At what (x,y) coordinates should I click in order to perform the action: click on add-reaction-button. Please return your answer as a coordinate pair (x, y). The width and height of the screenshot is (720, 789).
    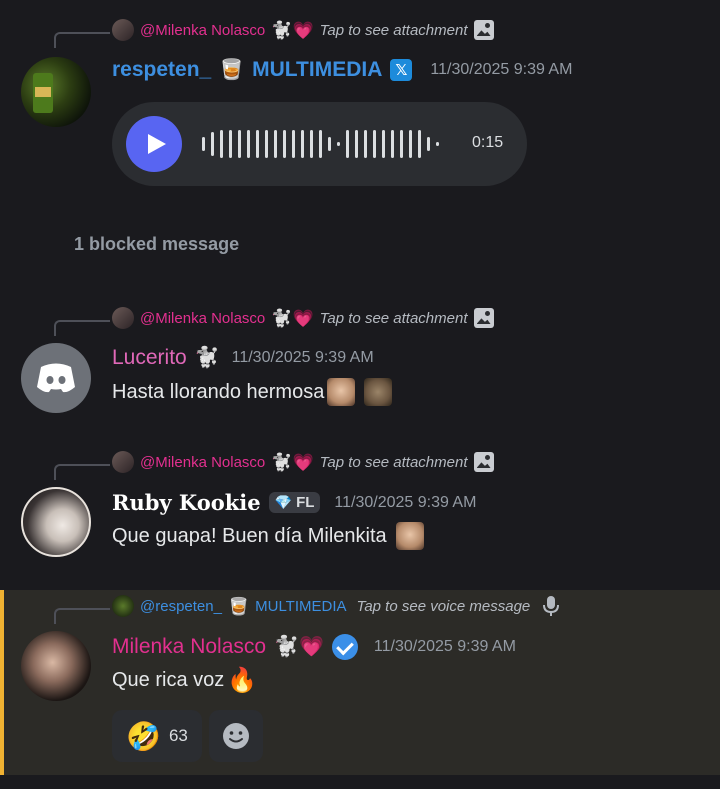
    Looking at the image, I should click on (236, 736).